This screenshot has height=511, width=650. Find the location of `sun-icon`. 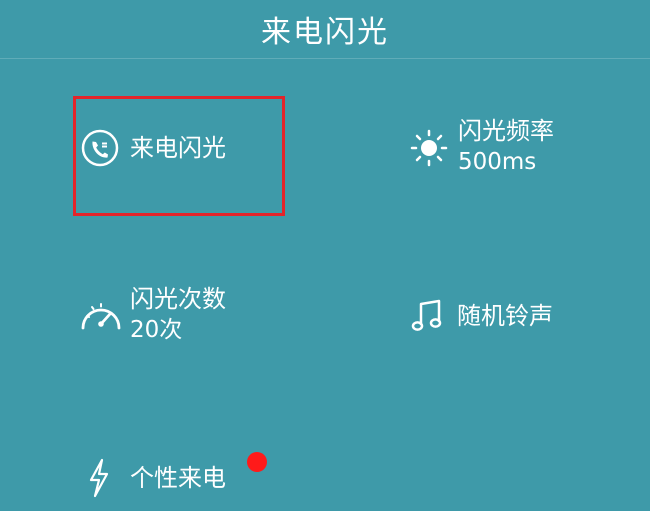

sun-icon is located at coordinates (429, 146).